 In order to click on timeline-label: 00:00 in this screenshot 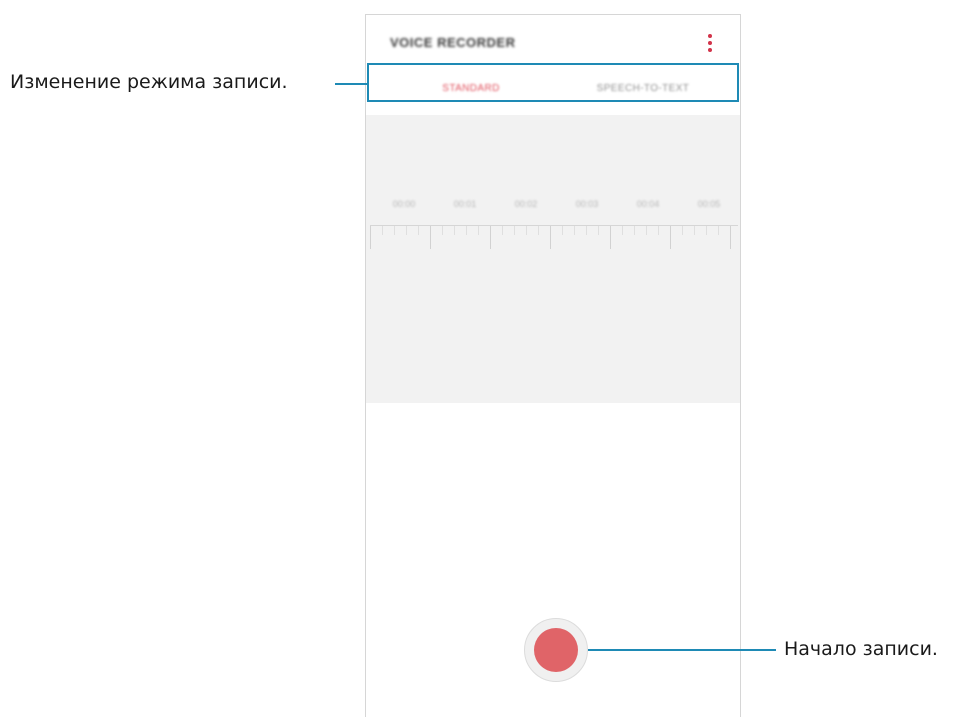, I will do `click(404, 204)`.